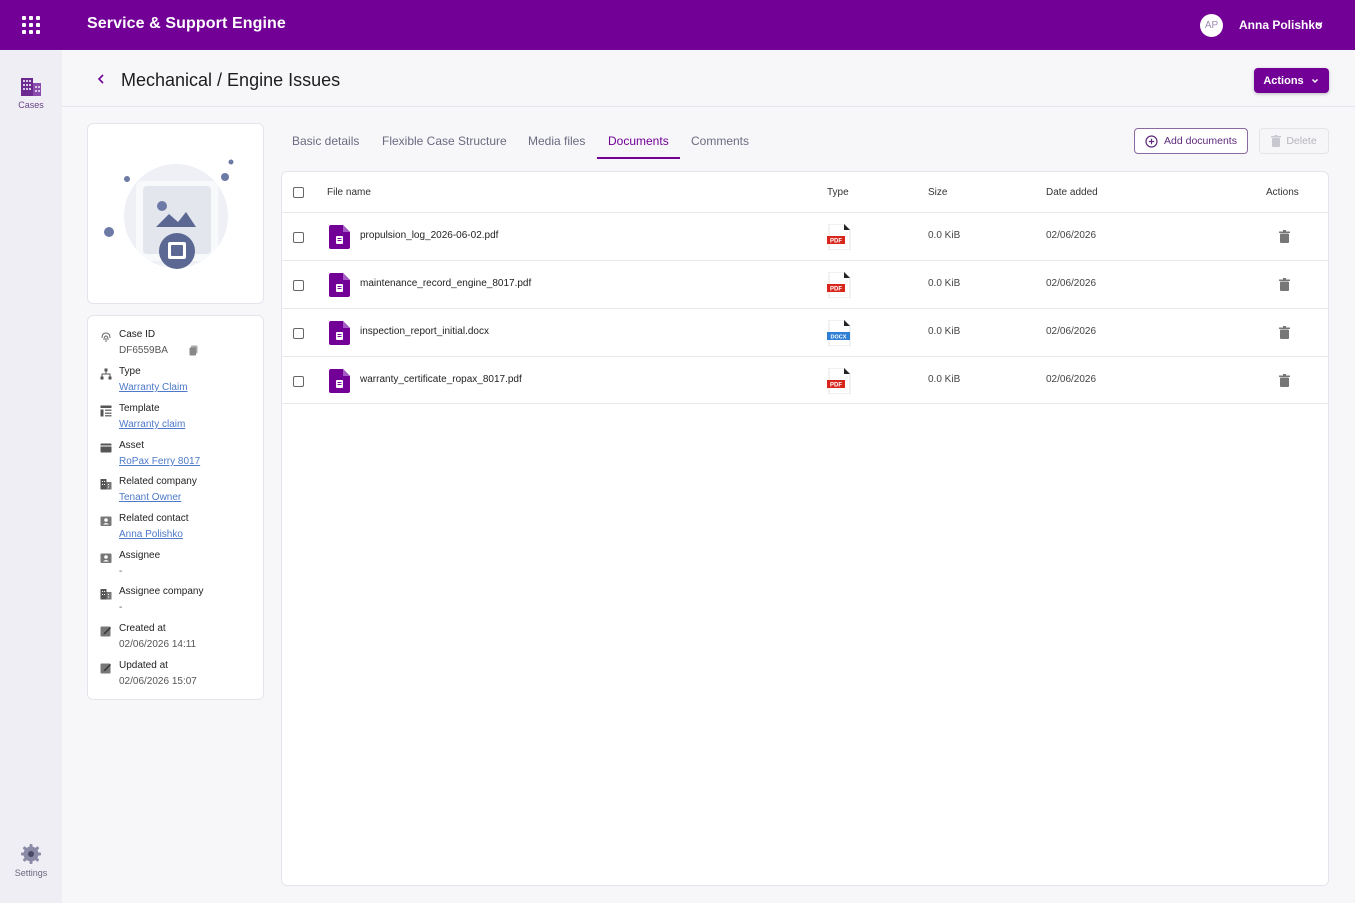  Describe the element at coordinates (31, 873) in the screenshot. I see `nav-settings-label: Settings` at that location.